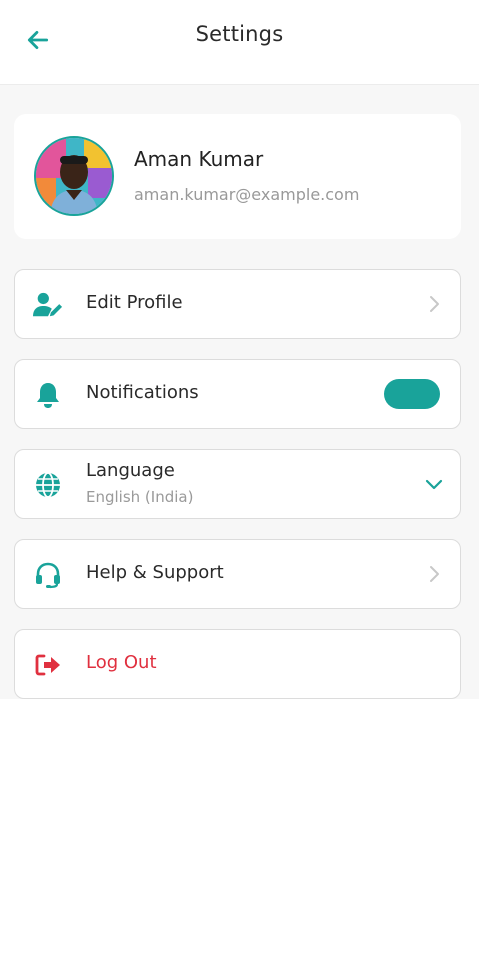 The height and width of the screenshot is (962, 479). Describe the element at coordinates (199, 159) in the screenshot. I see `profile-name: Aman Kumar` at that location.